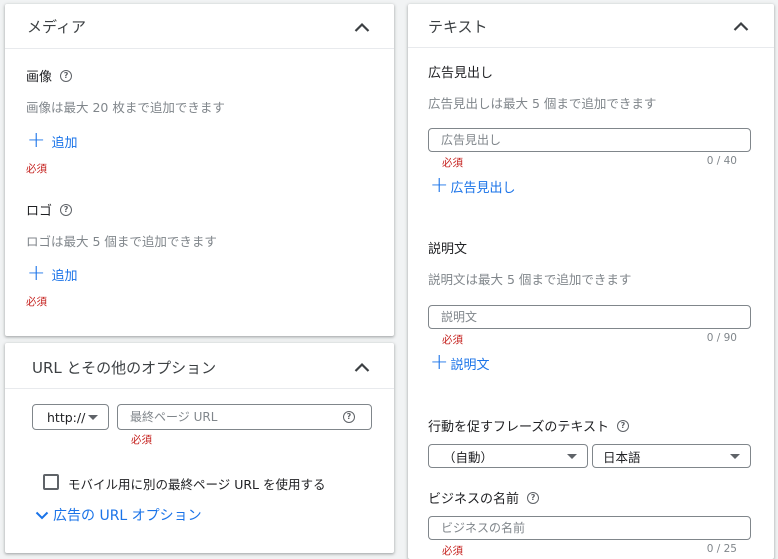 The height and width of the screenshot is (559, 778). What do you see at coordinates (530, 279) in the screenshot?
I see `description-hint: 説明文は最大 5 個まで追加できます` at bounding box center [530, 279].